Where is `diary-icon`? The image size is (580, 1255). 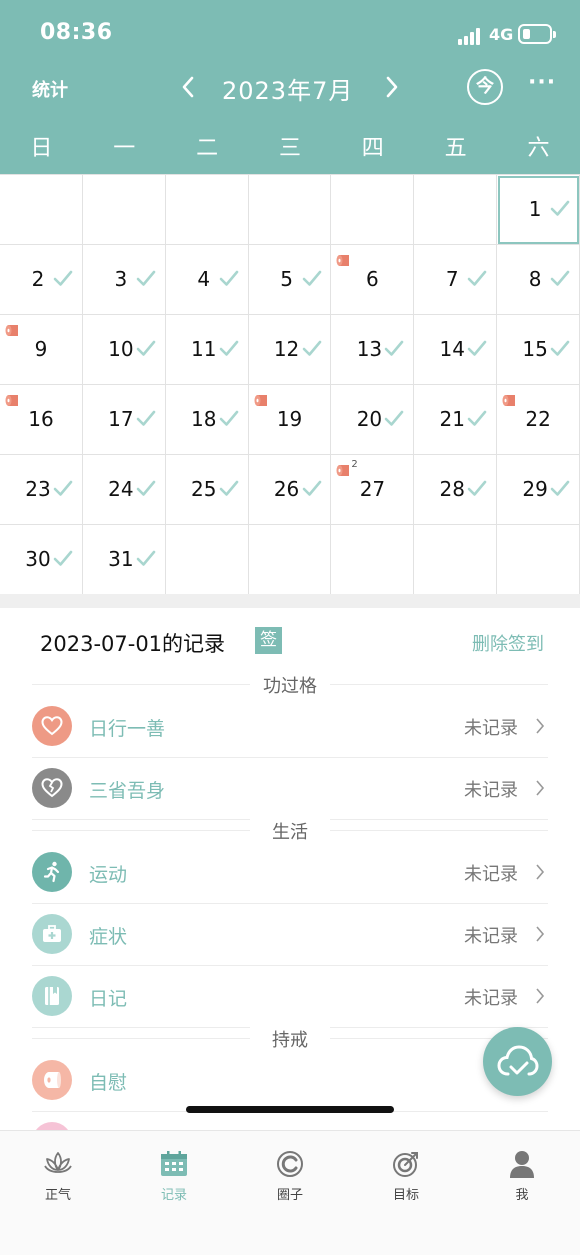 diary-icon is located at coordinates (52, 996).